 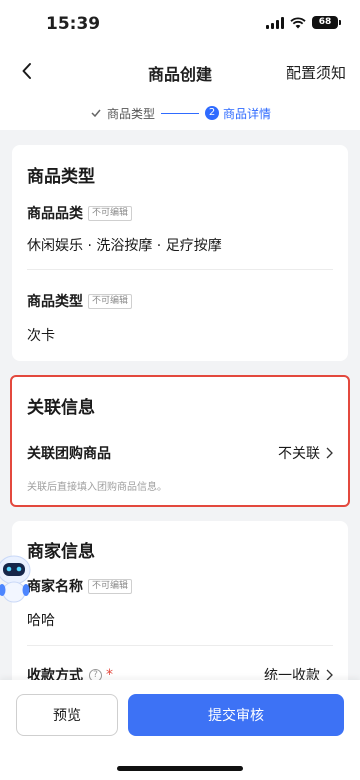 What do you see at coordinates (41, 621) in the screenshot?
I see `merchant-name-value: 哈哈` at bounding box center [41, 621].